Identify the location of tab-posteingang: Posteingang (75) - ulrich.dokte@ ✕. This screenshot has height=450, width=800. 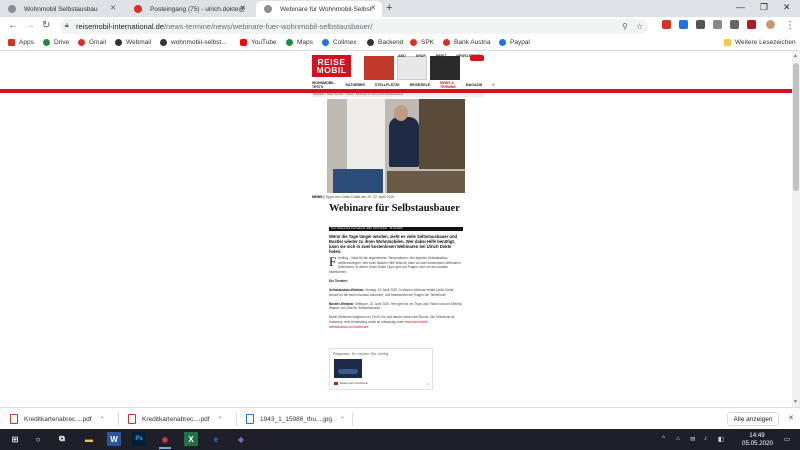
(189, 9).